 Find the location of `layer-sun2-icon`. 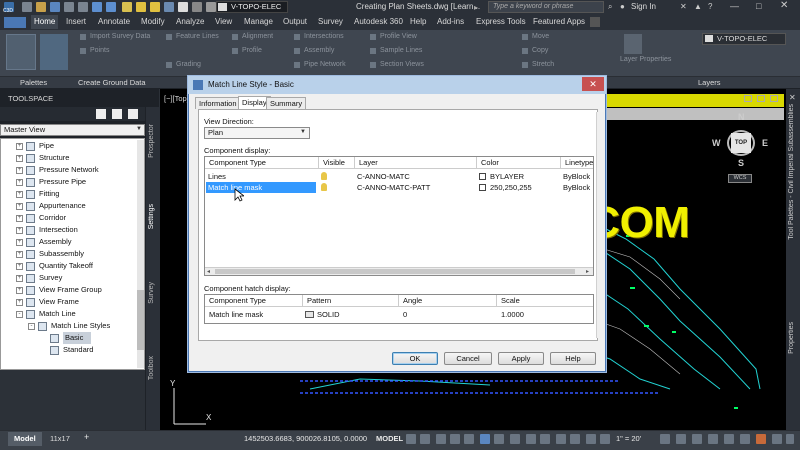

layer-sun2-icon is located at coordinates (155, 7).